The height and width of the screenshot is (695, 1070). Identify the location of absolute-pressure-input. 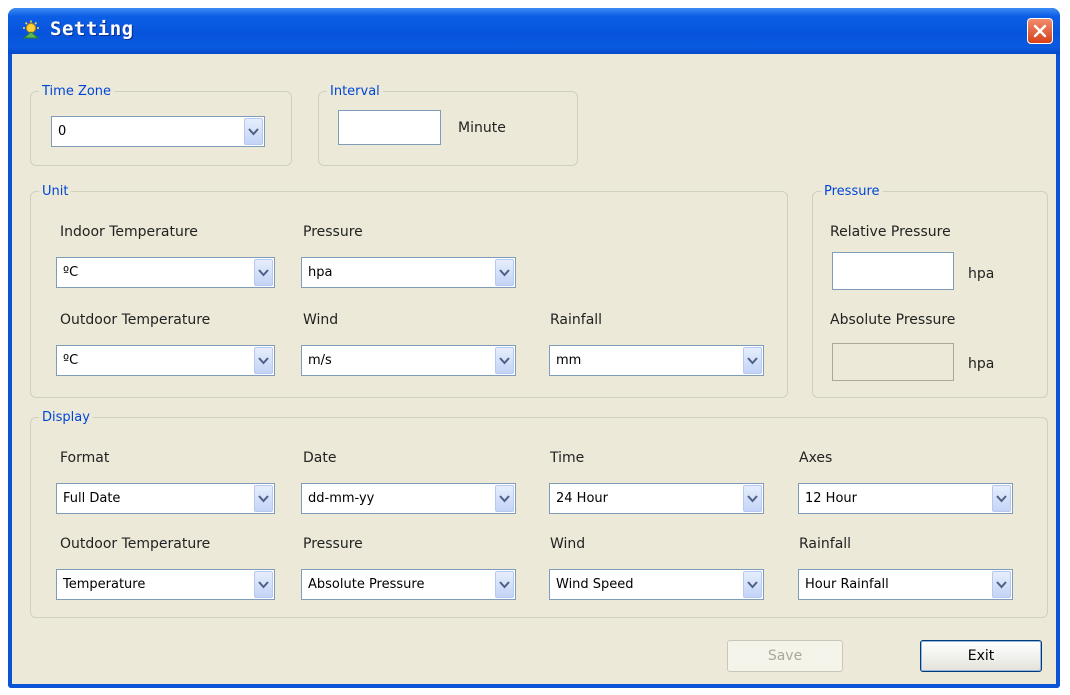
(893, 362).